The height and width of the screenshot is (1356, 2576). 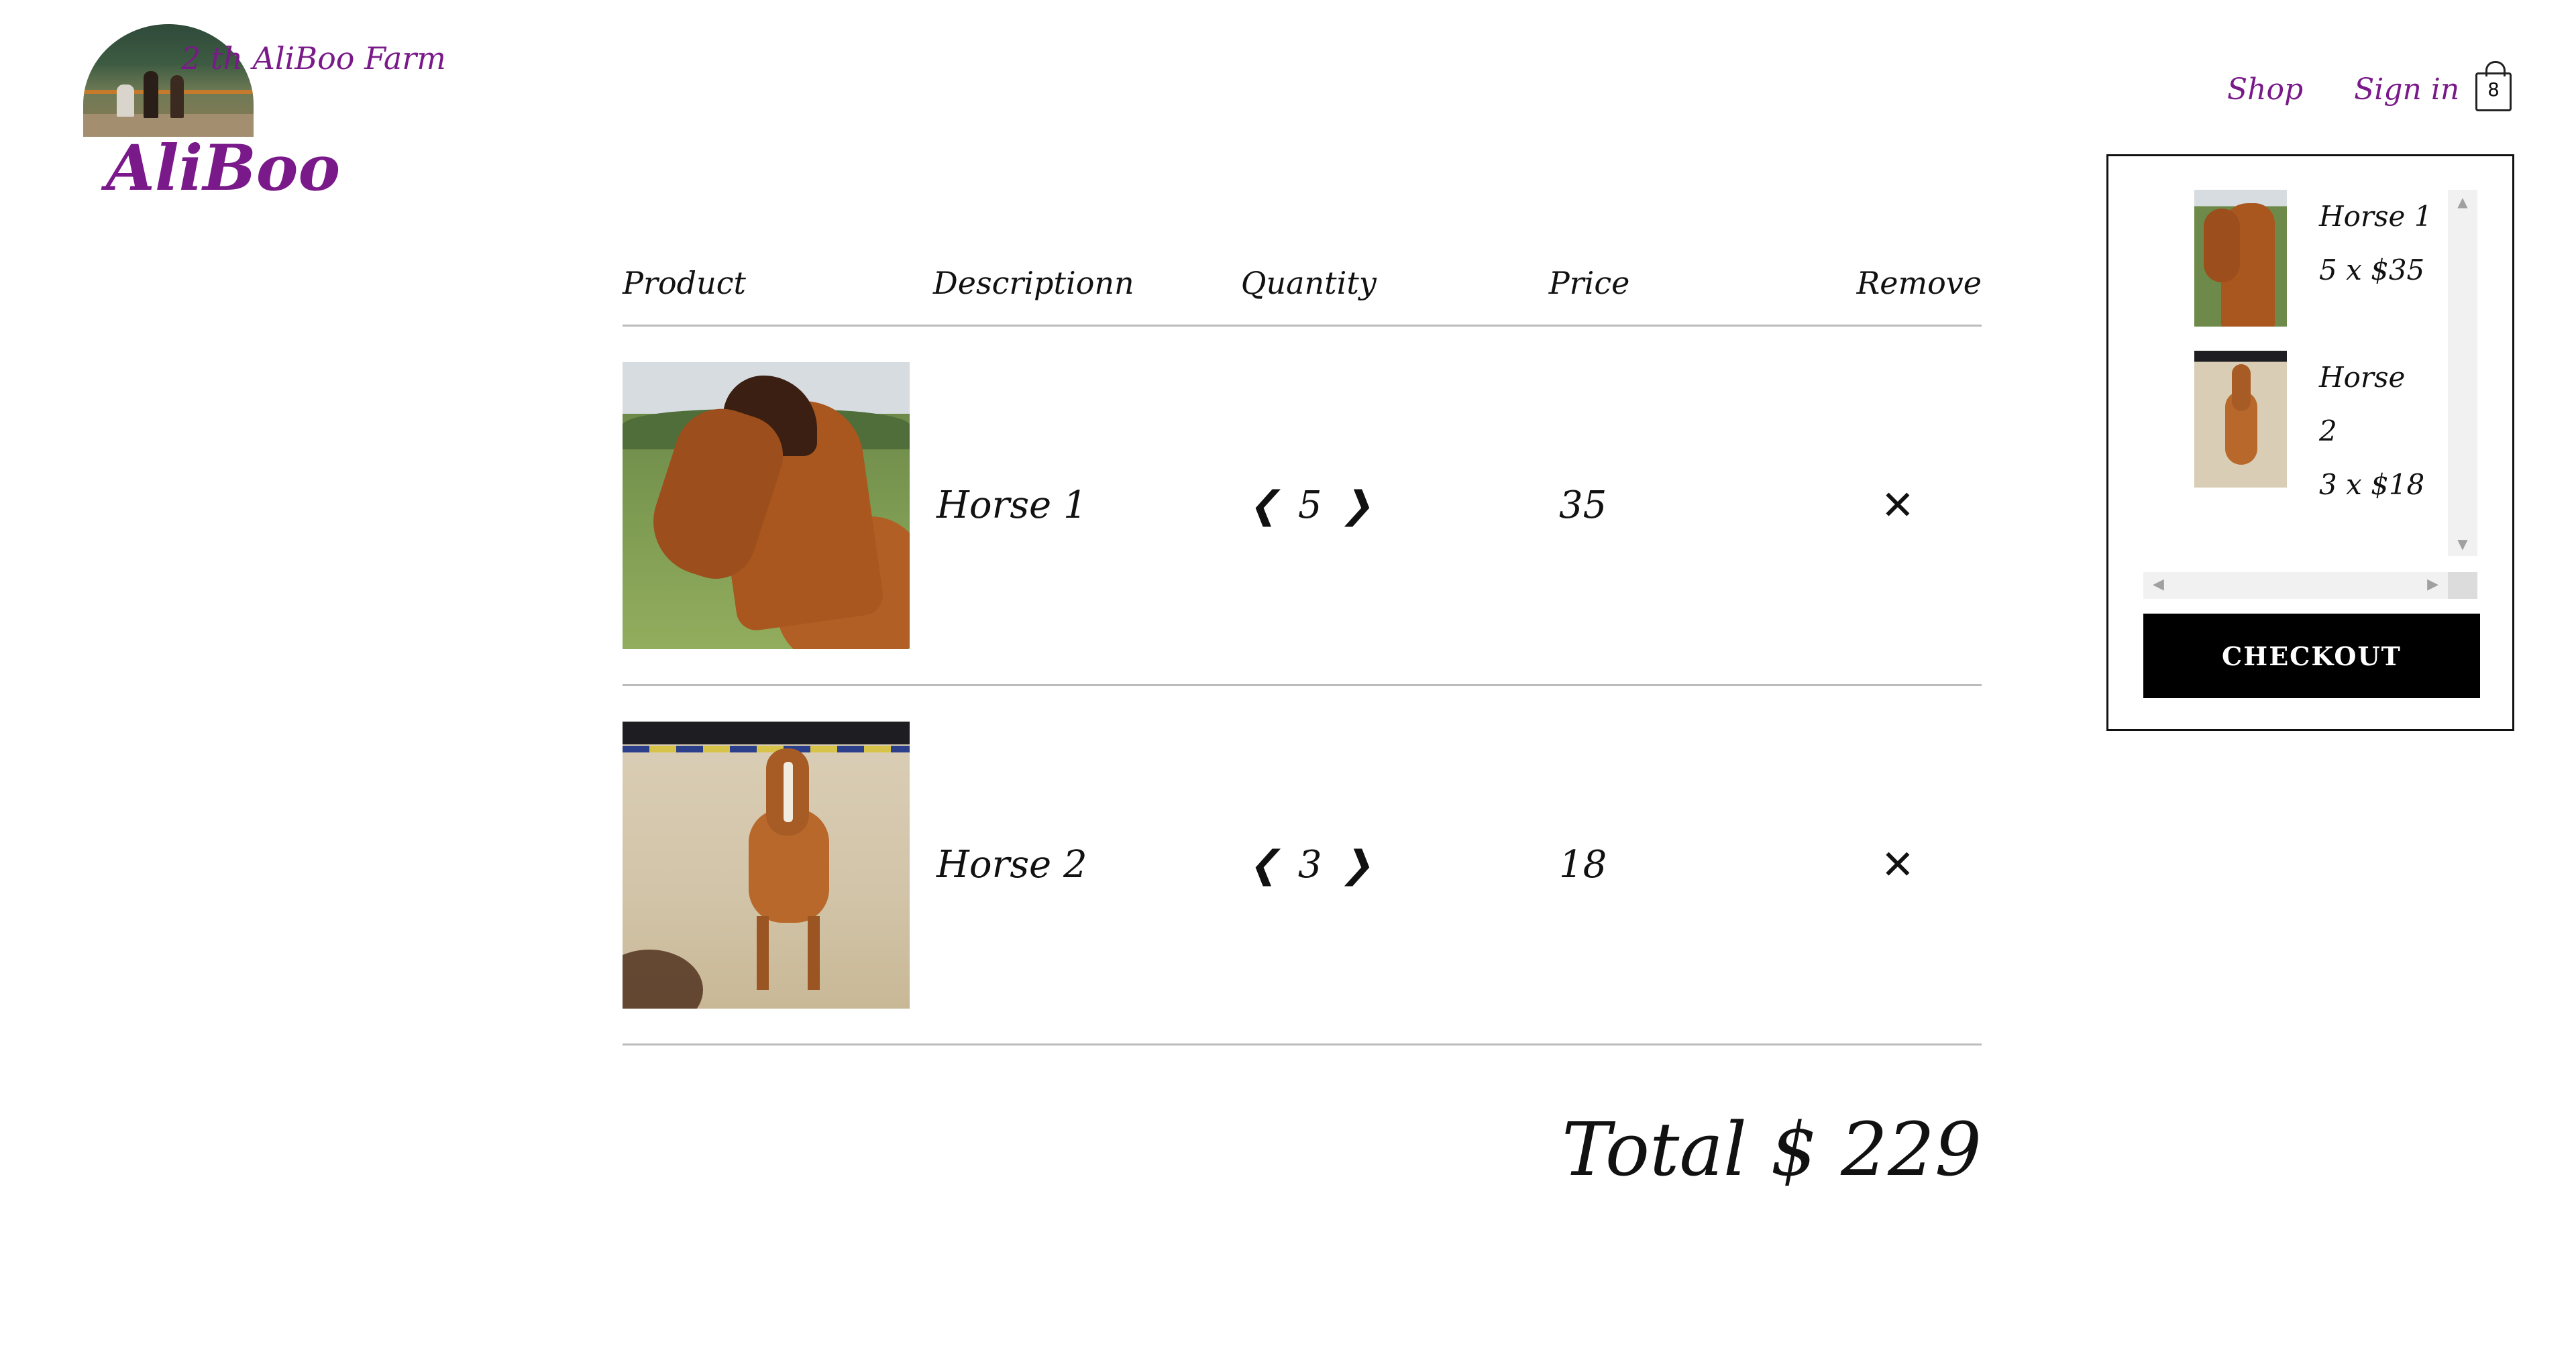 I want to click on nav-shop-link: Shop, so click(x=2265, y=89).